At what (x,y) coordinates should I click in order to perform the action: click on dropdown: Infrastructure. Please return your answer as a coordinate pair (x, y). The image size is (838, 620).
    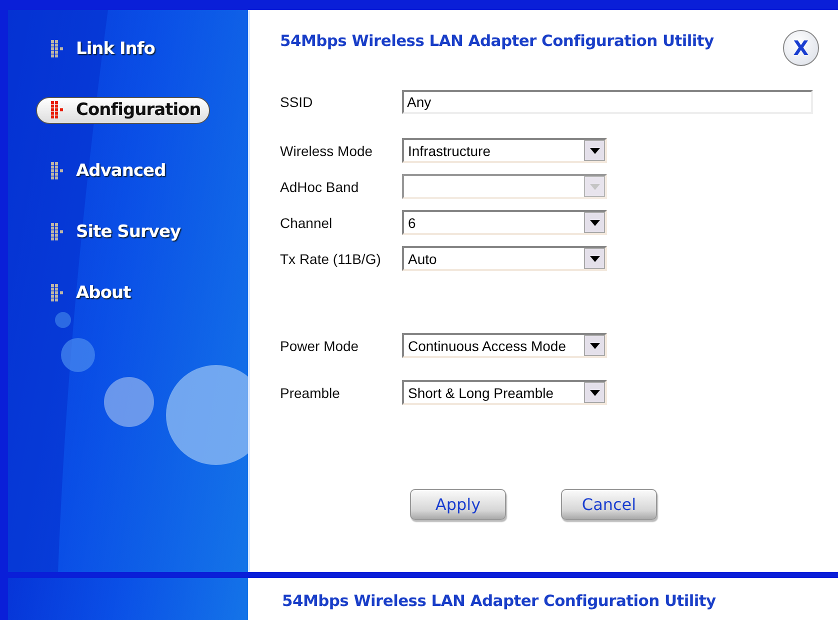
    Looking at the image, I should click on (504, 150).